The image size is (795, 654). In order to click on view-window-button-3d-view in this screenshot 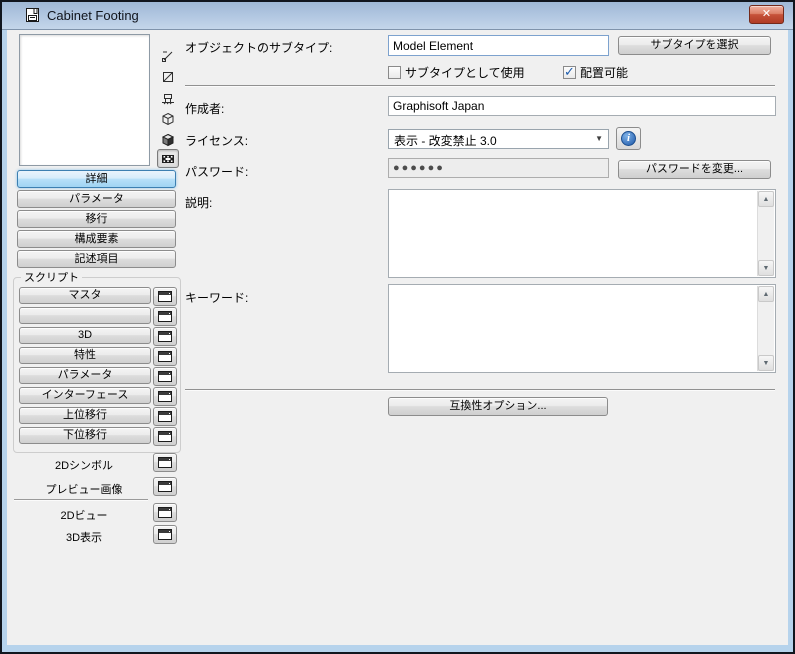, I will do `click(165, 534)`.